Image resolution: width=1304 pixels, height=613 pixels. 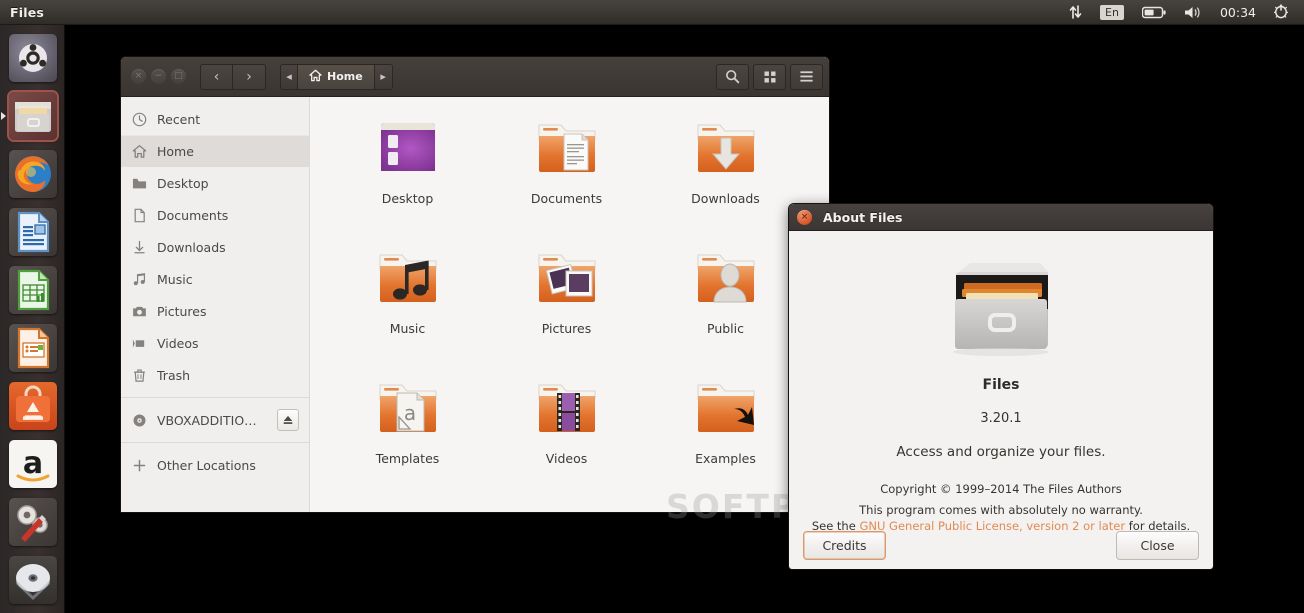 What do you see at coordinates (315, 77) in the screenshot?
I see `home-icon` at bounding box center [315, 77].